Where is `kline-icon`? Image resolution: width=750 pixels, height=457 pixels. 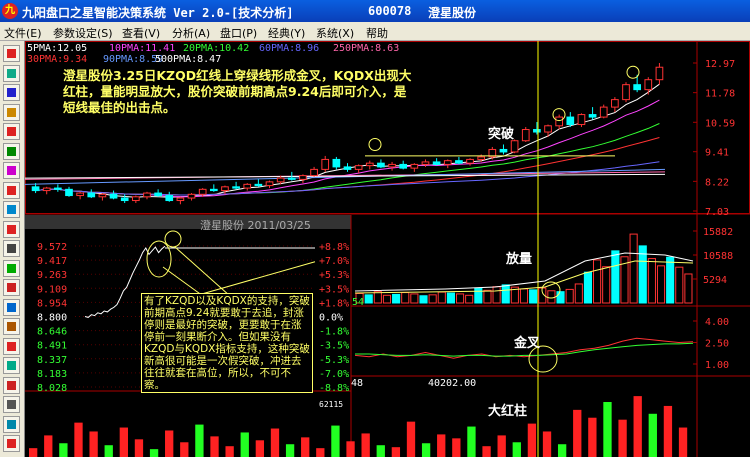
kline-icon is located at coordinates (11, 131).